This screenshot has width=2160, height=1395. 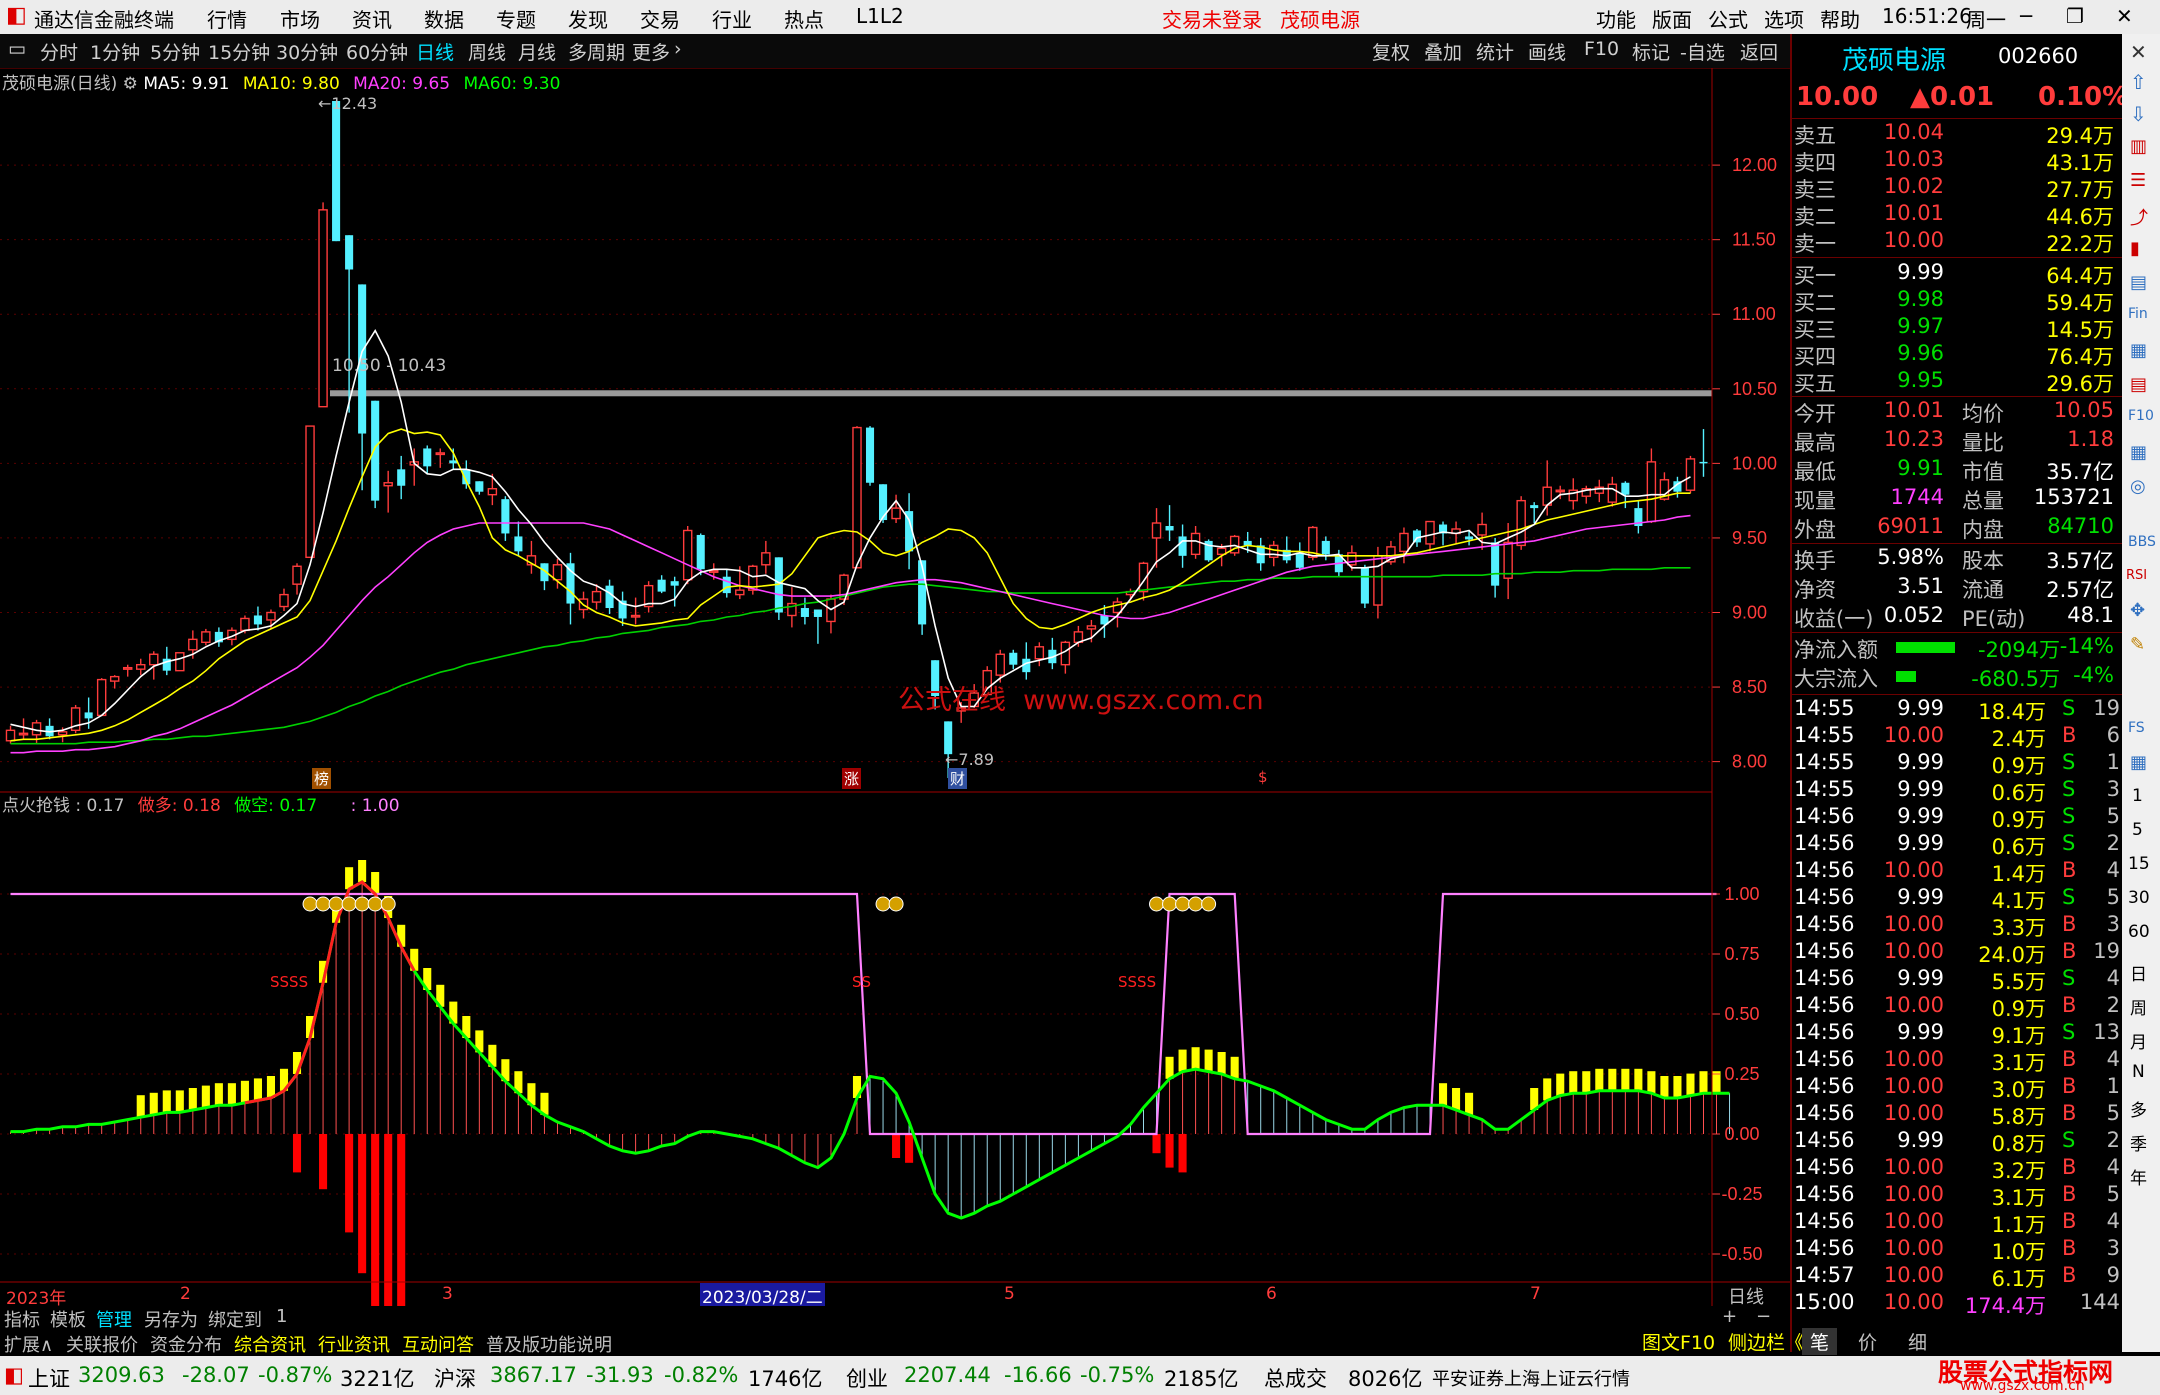 What do you see at coordinates (2138, 282) in the screenshot?
I see `window-icon: ▤` at bounding box center [2138, 282].